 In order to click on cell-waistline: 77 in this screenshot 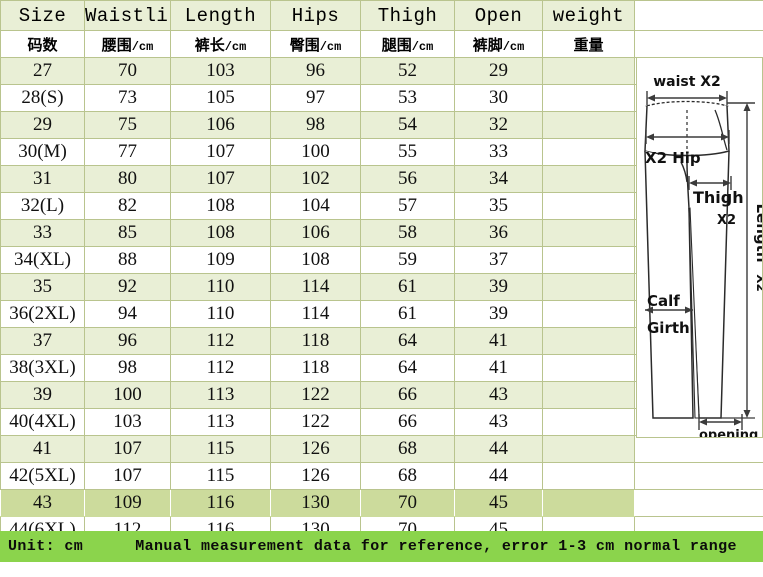, I will do `click(127, 152)`.